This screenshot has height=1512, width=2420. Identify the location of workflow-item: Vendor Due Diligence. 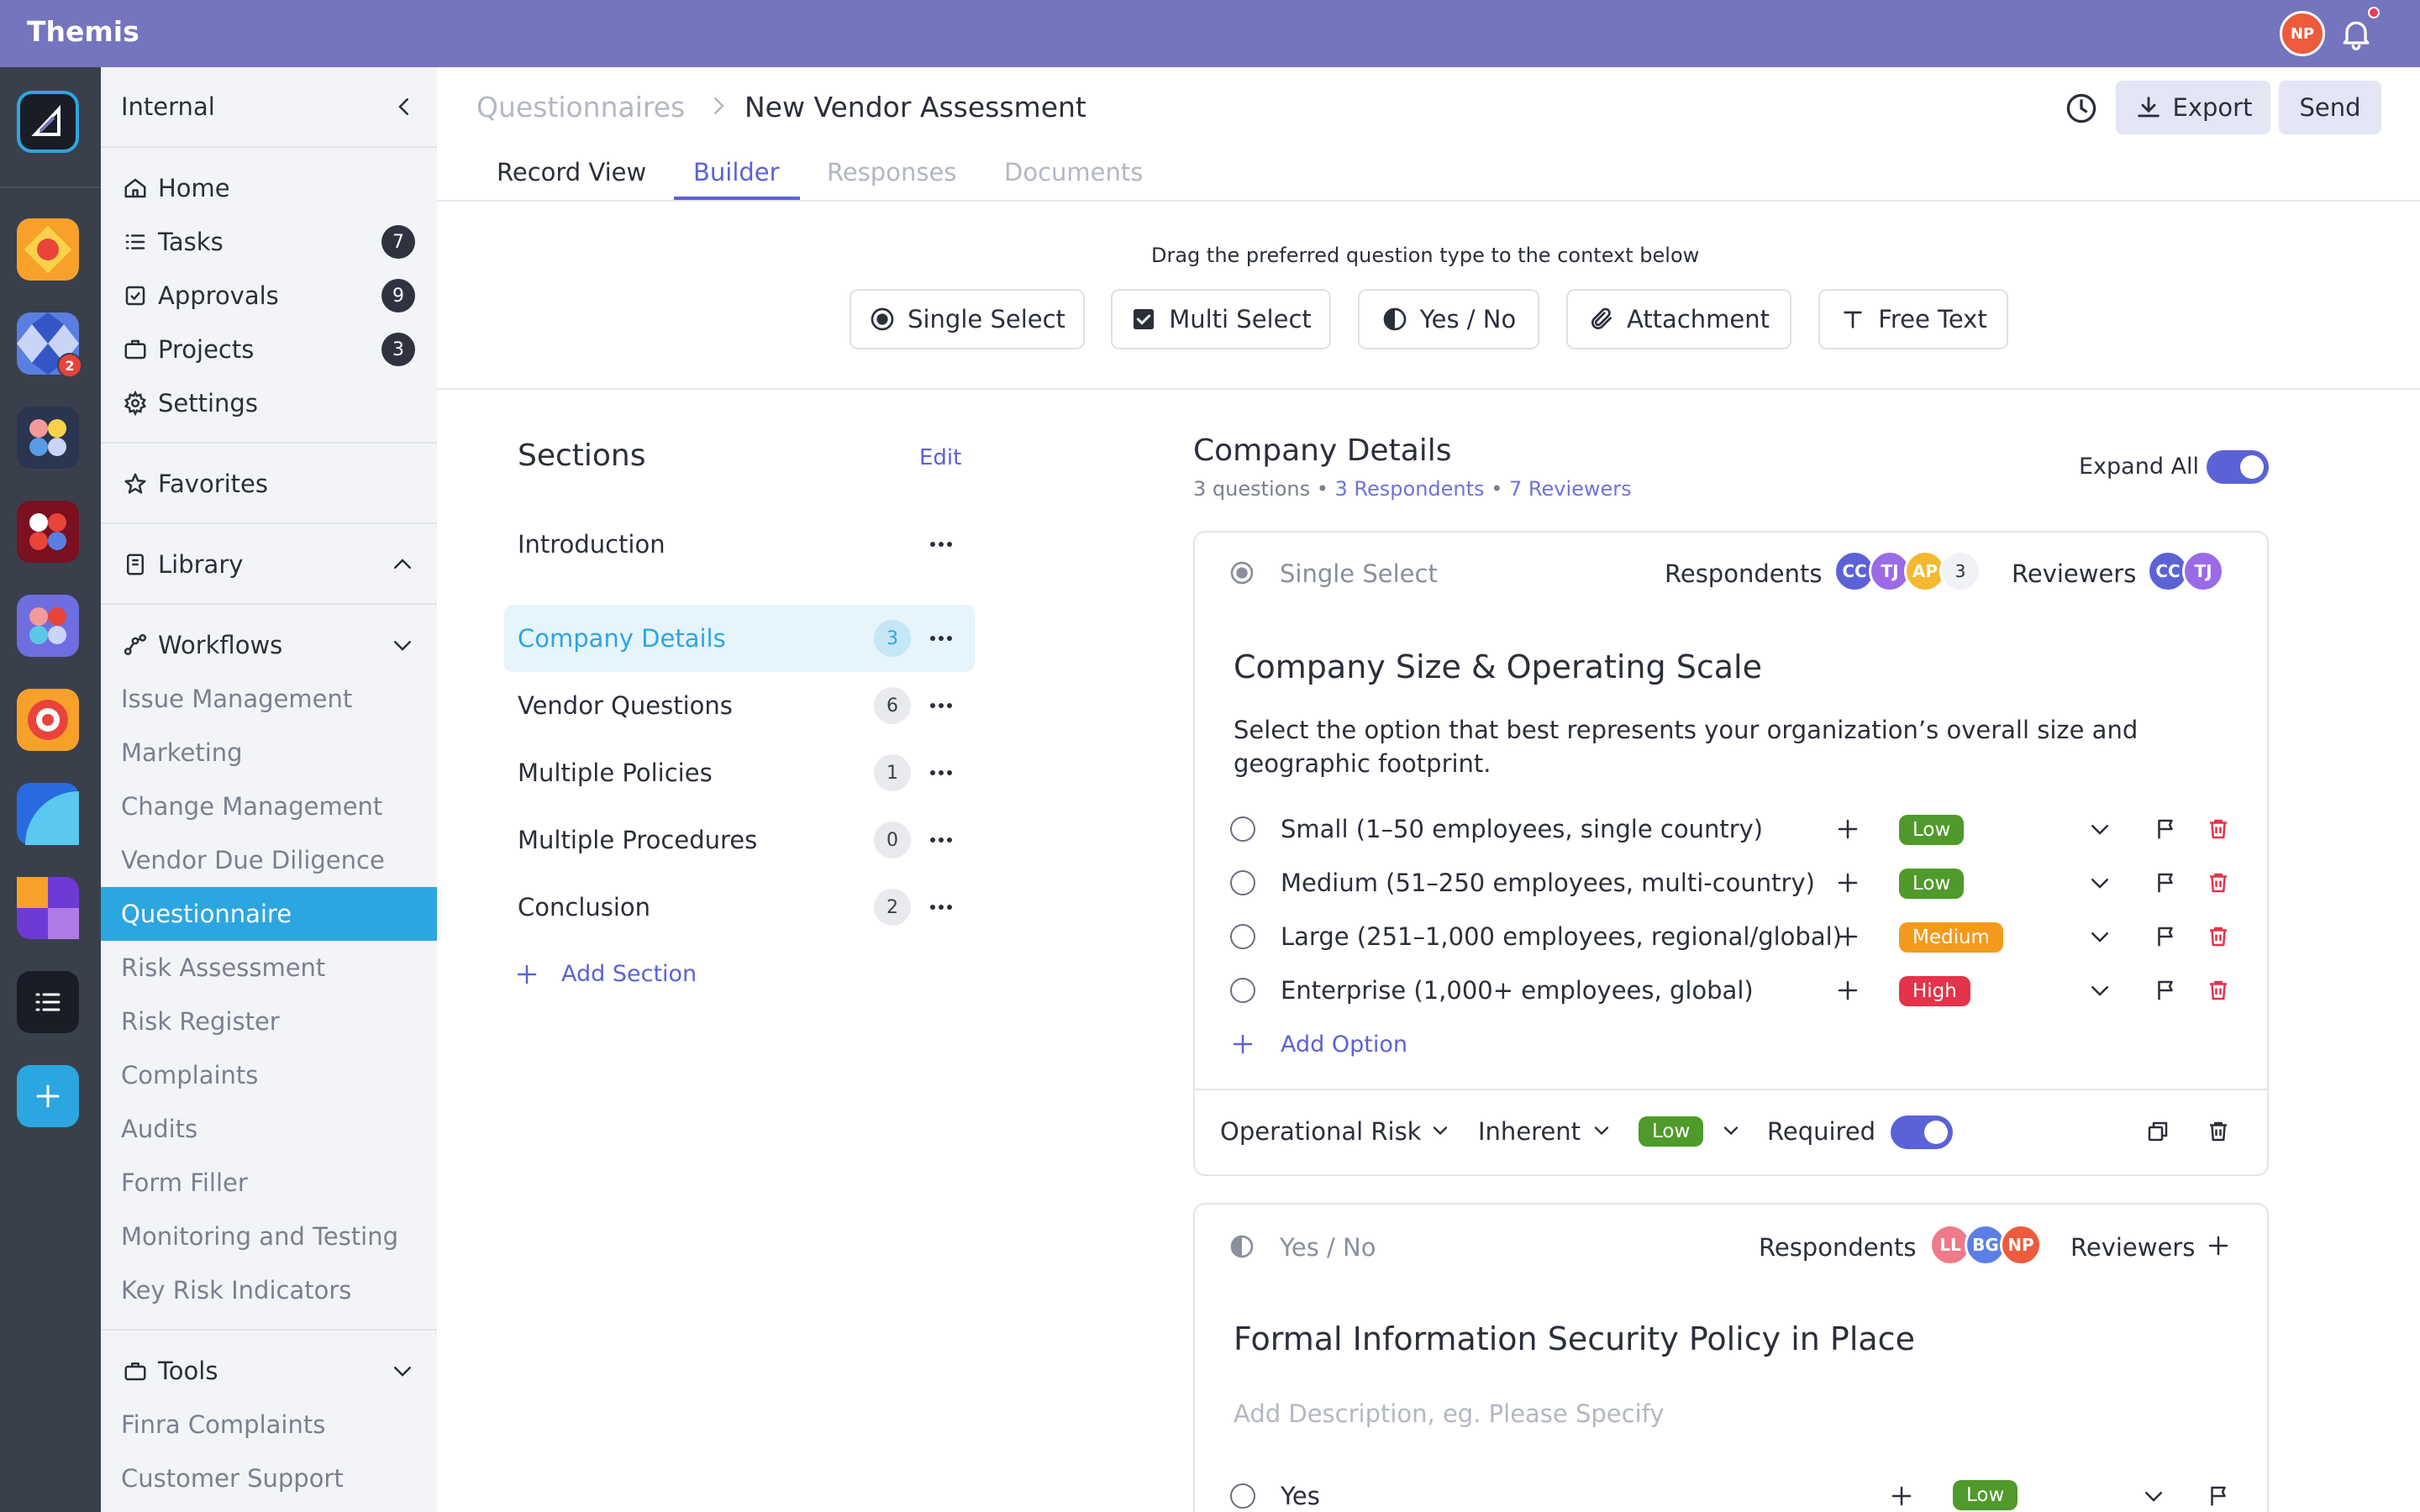
(269, 860).